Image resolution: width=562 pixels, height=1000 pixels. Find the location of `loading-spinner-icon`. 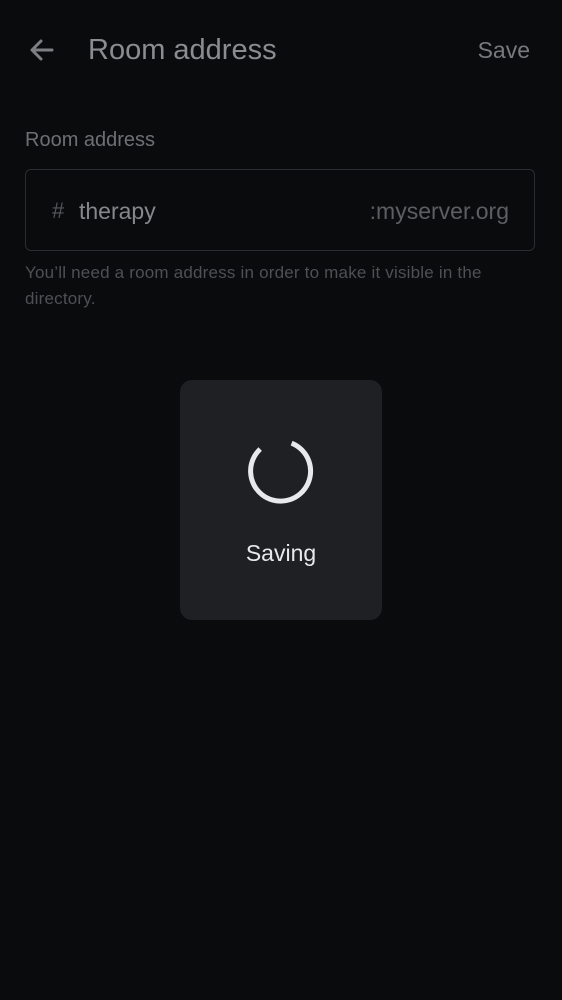

loading-spinner-icon is located at coordinates (281, 472).